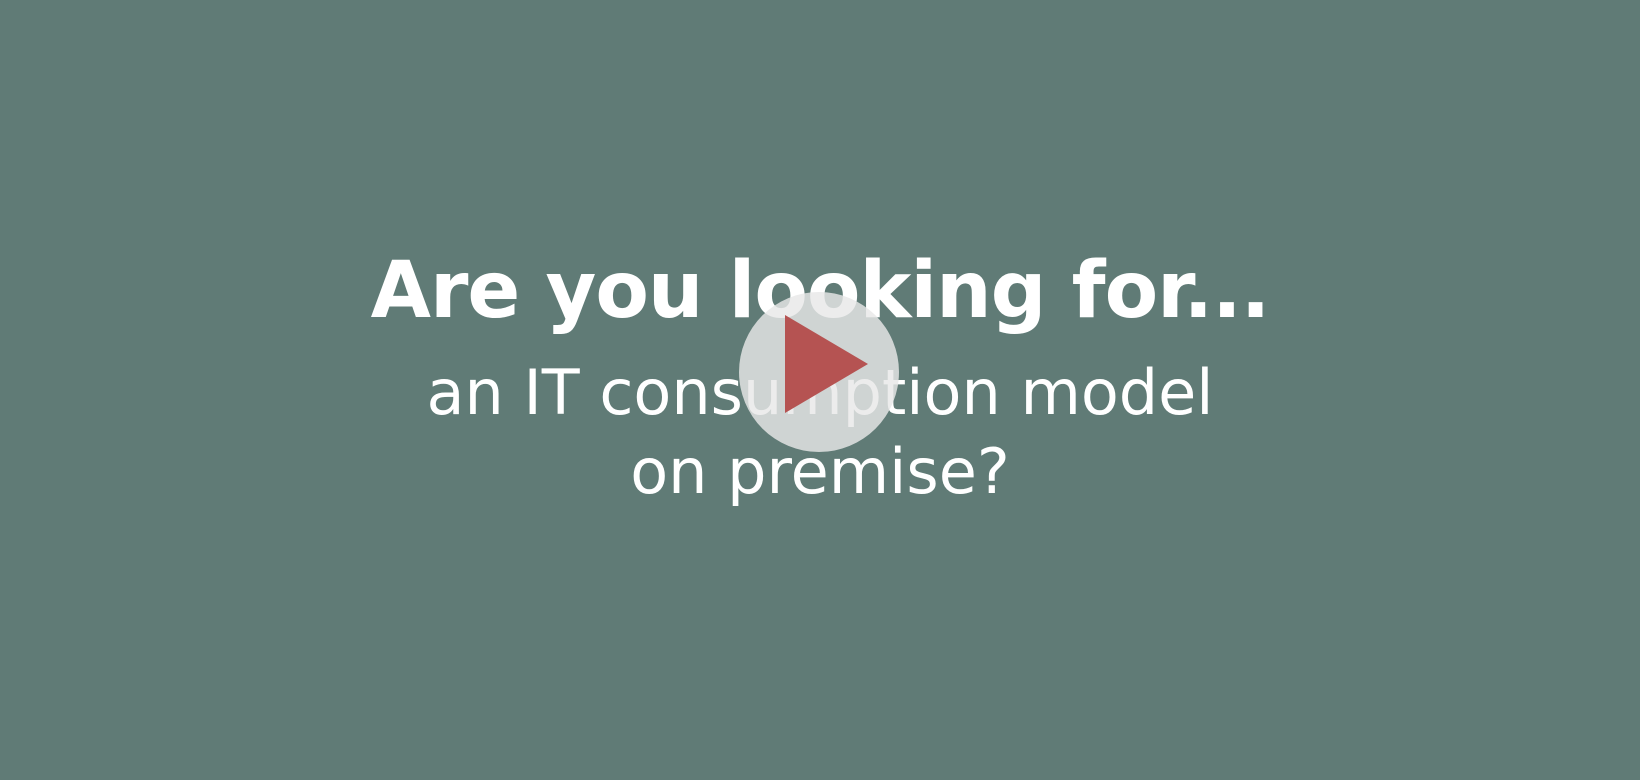 The width and height of the screenshot is (1640, 780). I want to click on play-icon, so click(826, 364).